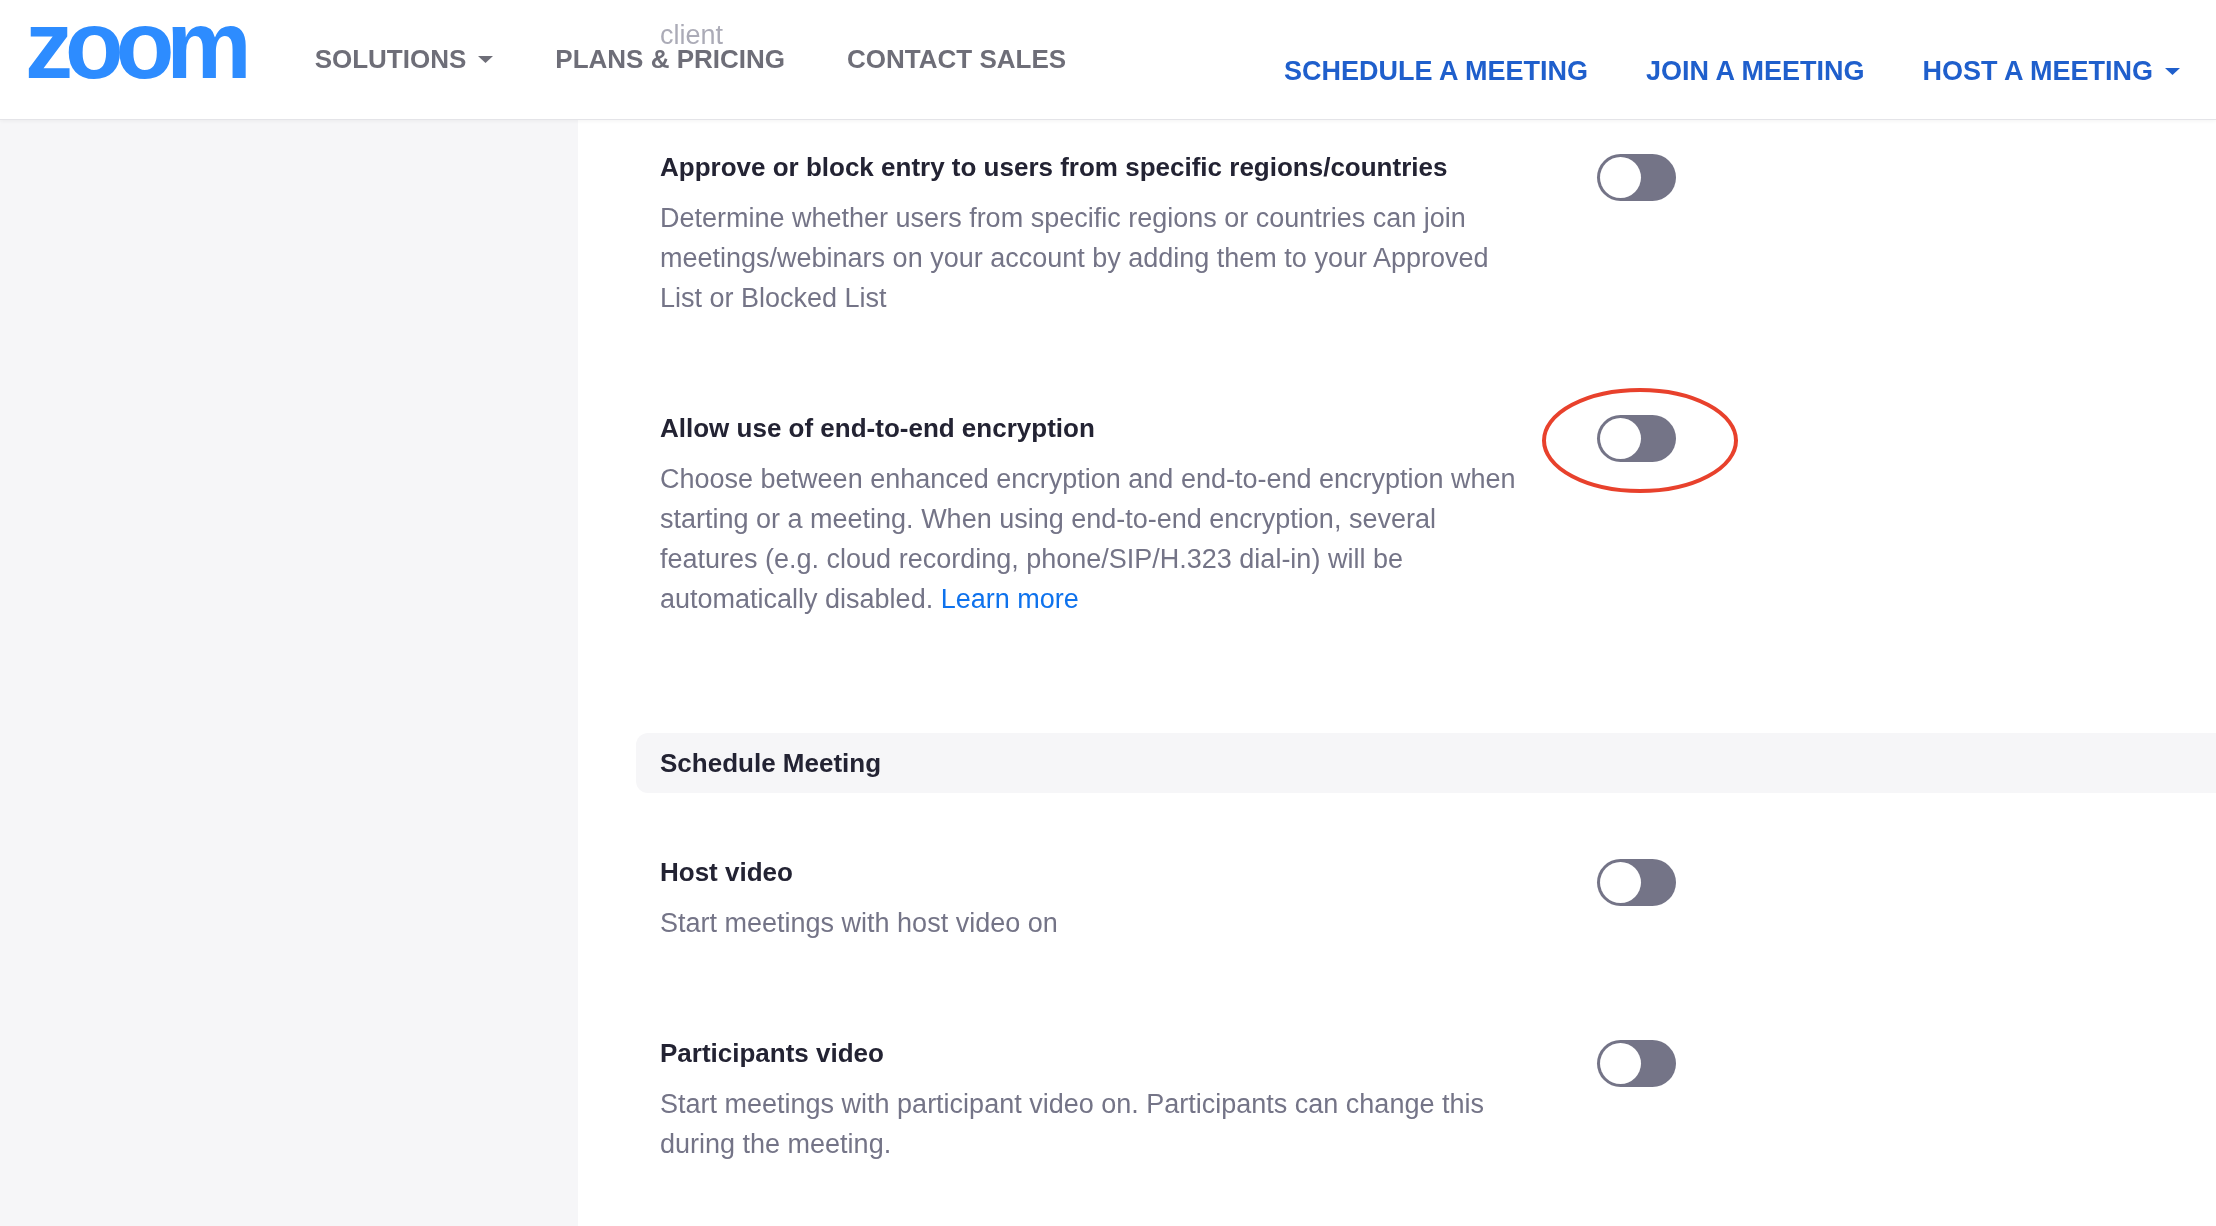 This screenshot has height=1226, width=2216. Describe the element at coordinates (726, 872) in the screenshot. I see `setting-title: Host video` at that location.